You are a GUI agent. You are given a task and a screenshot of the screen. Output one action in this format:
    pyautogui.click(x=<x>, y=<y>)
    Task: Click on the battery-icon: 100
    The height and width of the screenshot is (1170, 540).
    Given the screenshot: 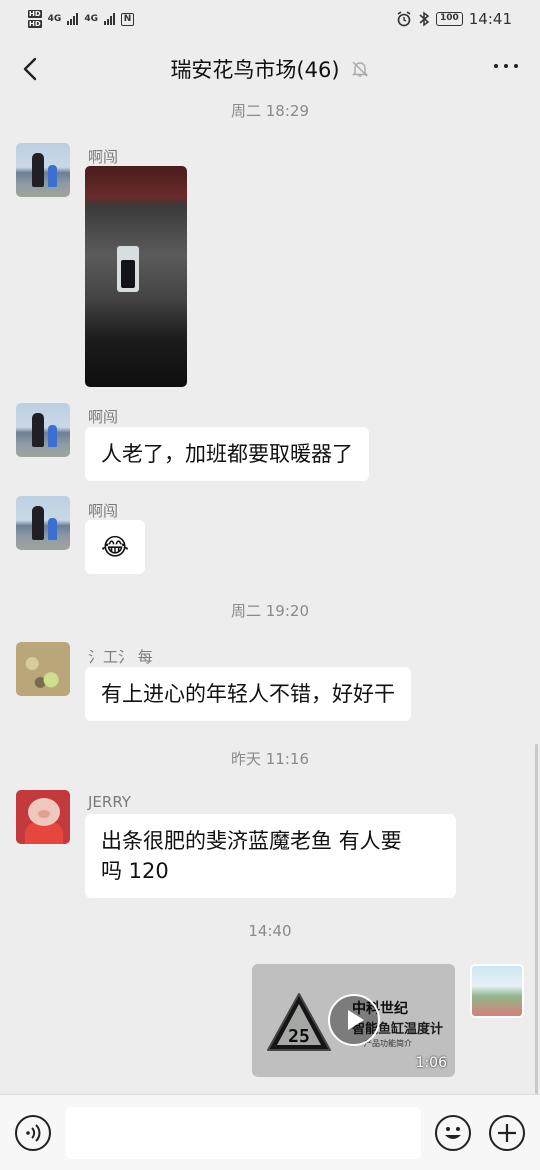 What is the action you would take?
    pyautogui.click(x=449, y=19)
    